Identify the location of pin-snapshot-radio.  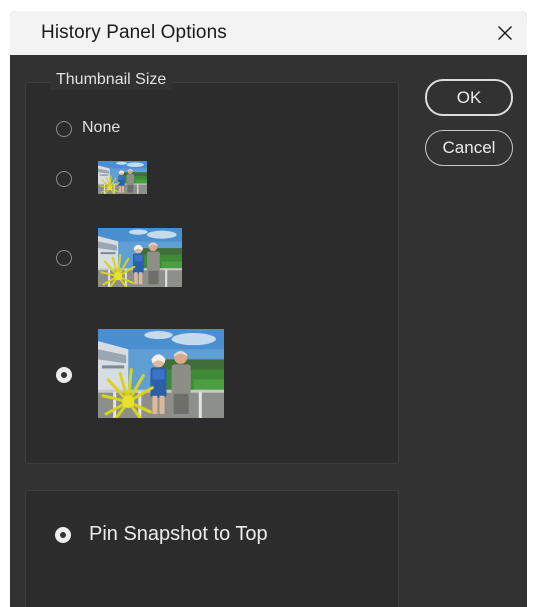
(63, 535).